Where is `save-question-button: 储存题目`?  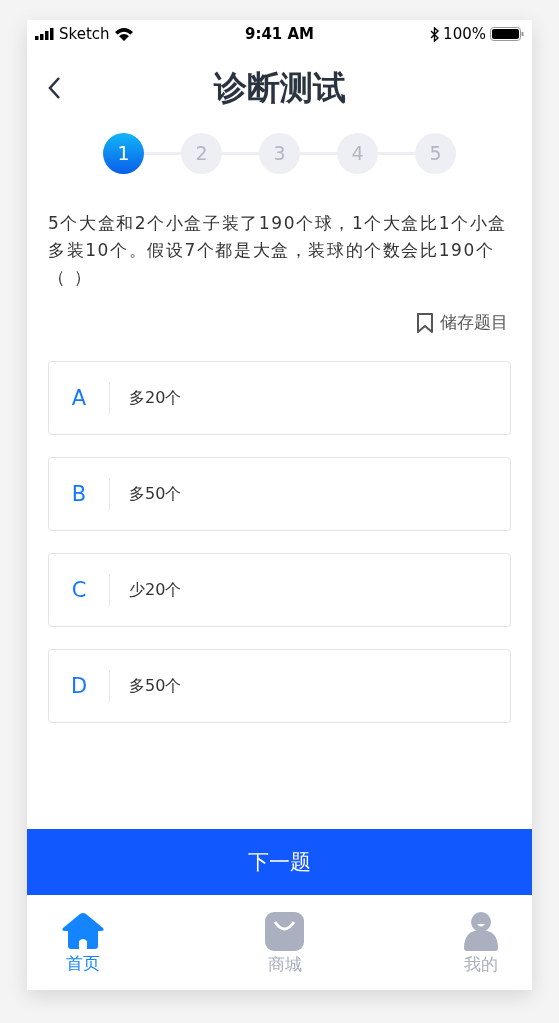
save-question-button: 储存题目 is located at coordinates (462, 322).